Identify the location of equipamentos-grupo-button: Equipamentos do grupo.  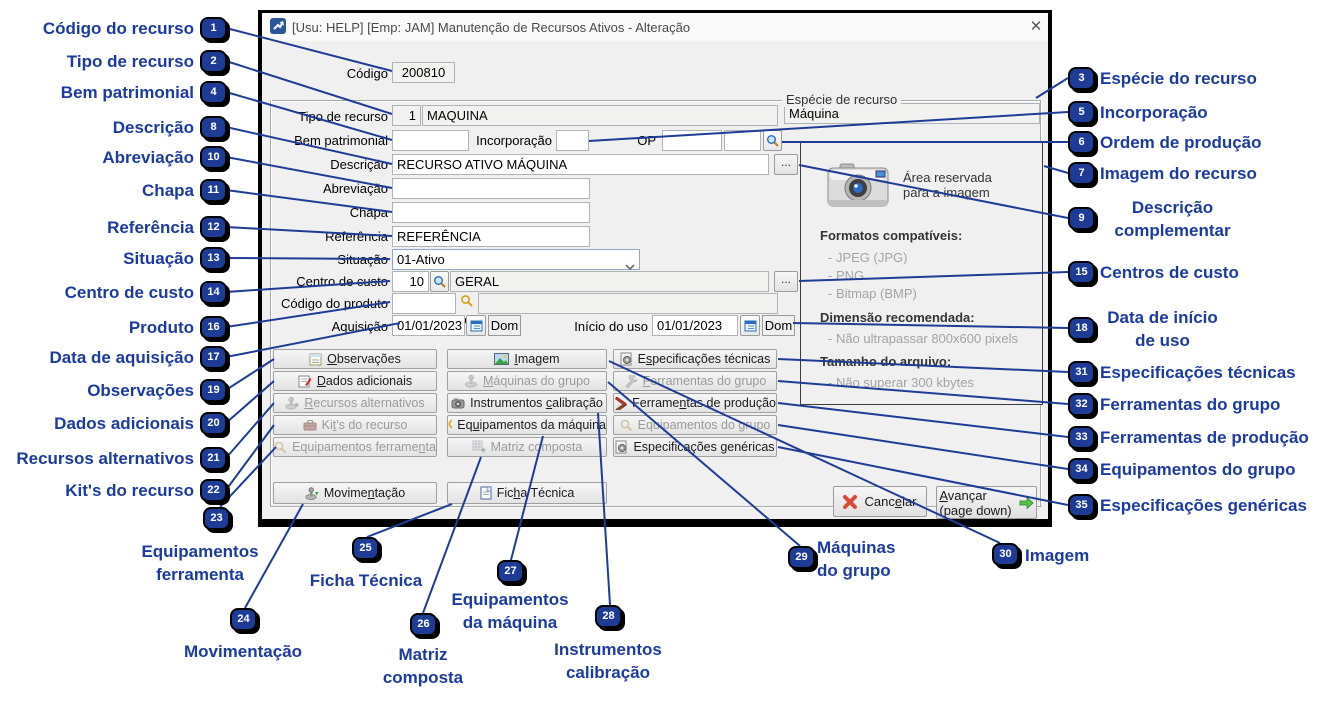
(695, 425).